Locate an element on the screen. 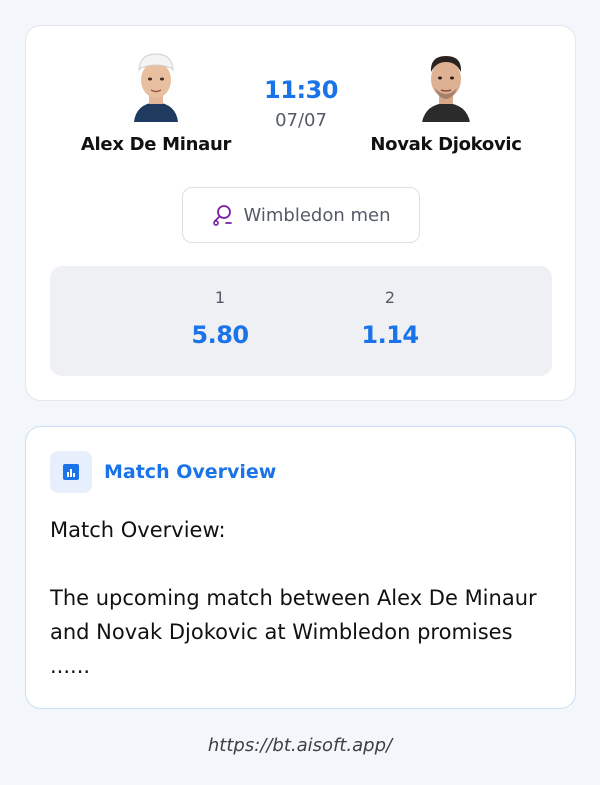 The image size is (600, 785). odds-panel: 1 5.80 2 1.14 is located at coordinates (301, 321).